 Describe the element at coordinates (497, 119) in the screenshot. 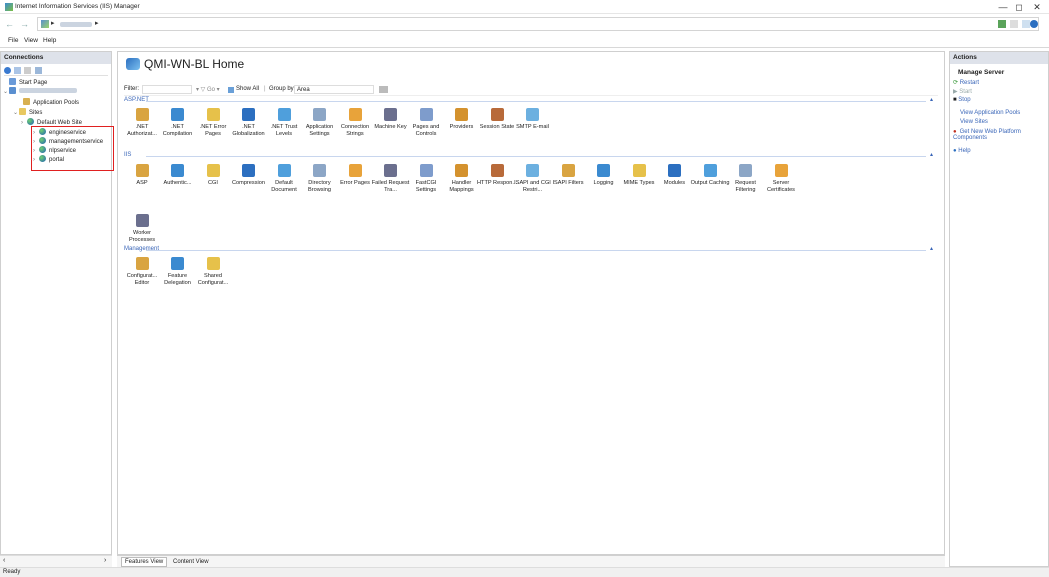

I see `feature-tile: Session State` at that location.